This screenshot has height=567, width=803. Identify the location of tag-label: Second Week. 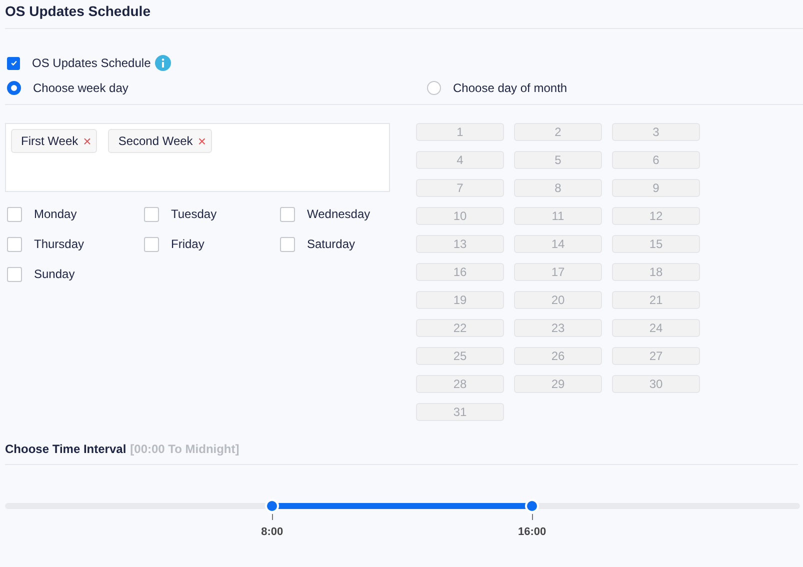
(155, 141).